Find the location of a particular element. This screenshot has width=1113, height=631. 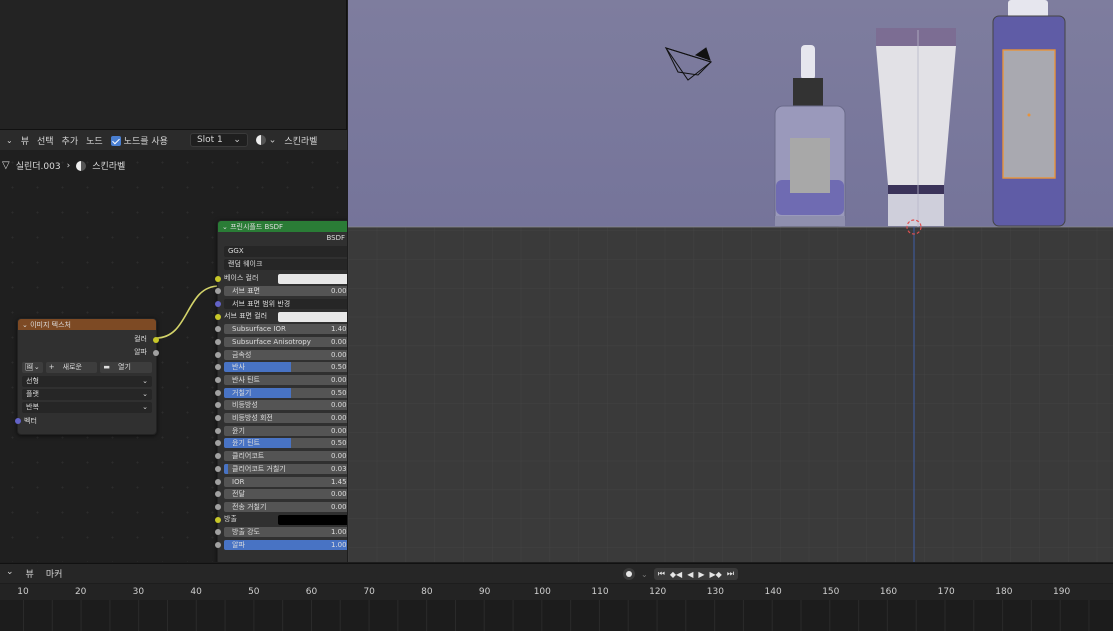

property-slider: 윤기 0.000 is located at coordinates (285, 430).